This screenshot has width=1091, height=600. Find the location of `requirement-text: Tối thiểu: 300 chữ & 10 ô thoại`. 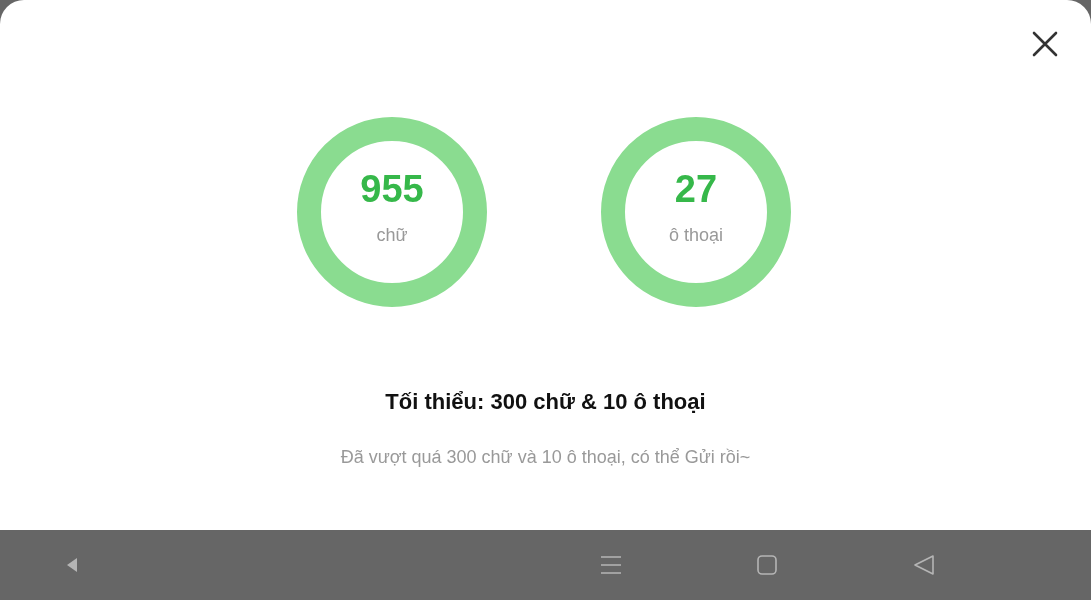

requirement-text: Tối thiểu: 300 chữ & 10 ô thoại is located at coordinates (545, 402).